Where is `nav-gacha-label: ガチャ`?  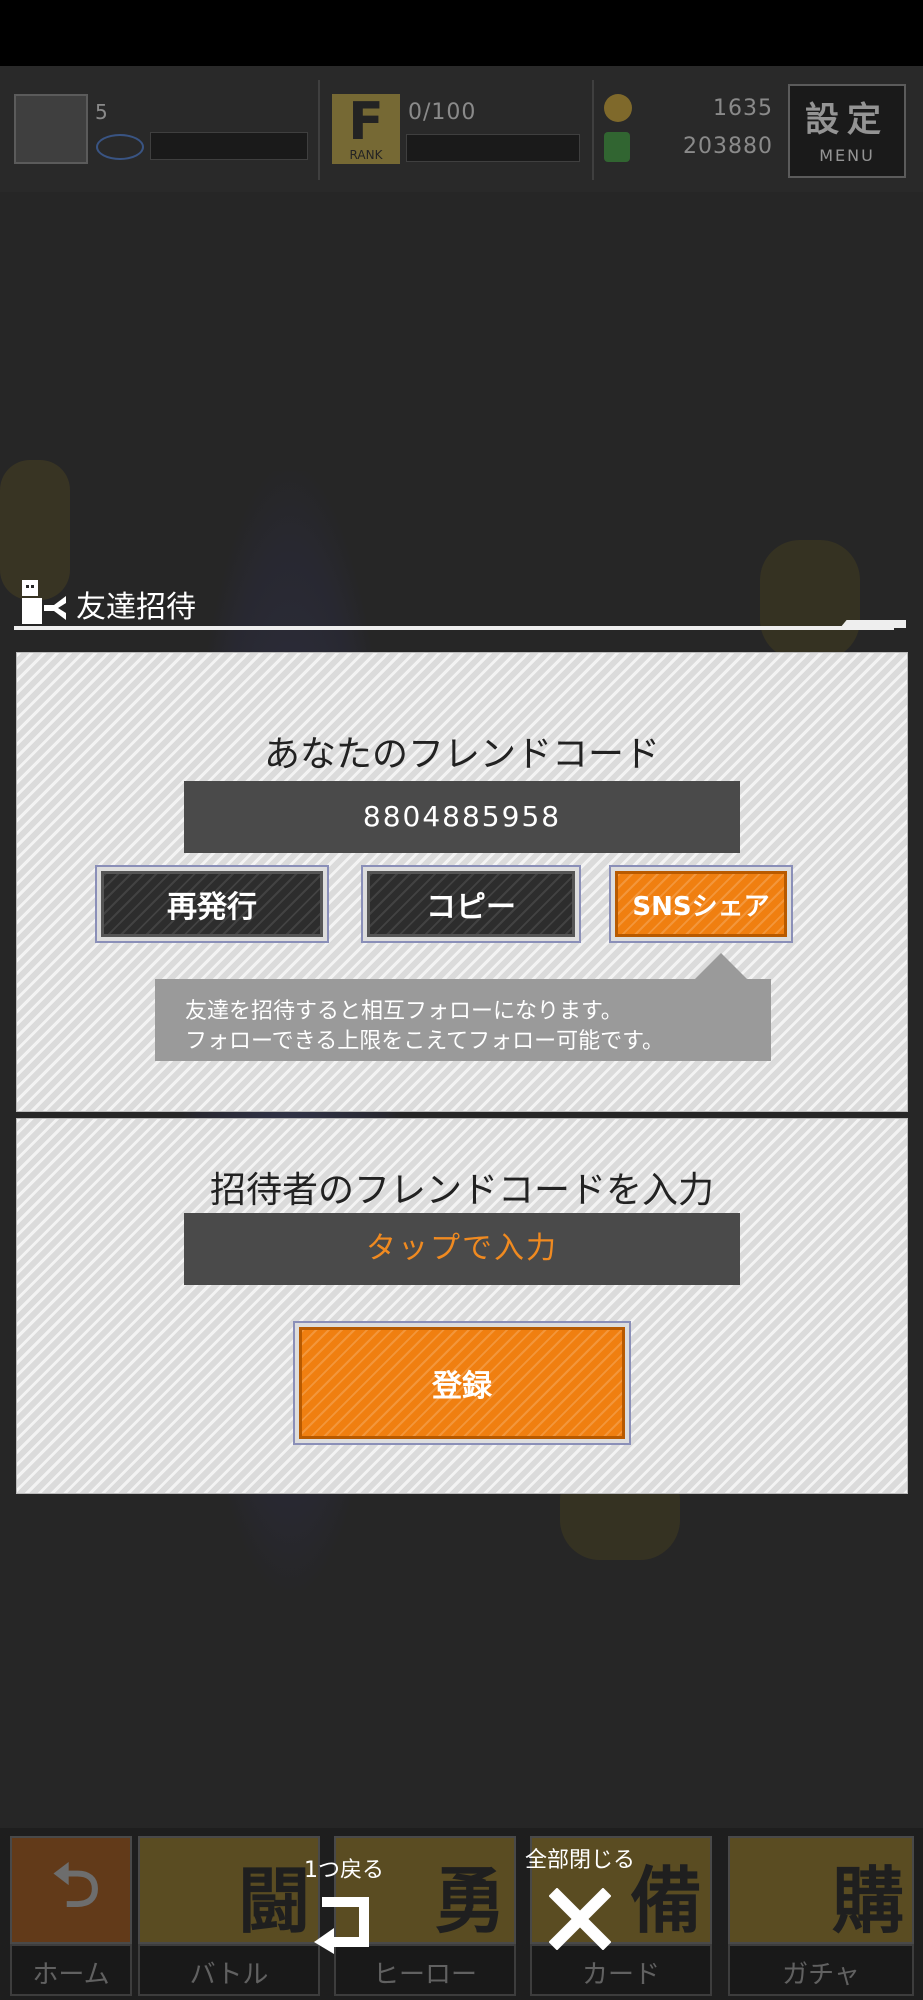 nav-gacha-label: ガチャ is located at coordinates (821, 1975).